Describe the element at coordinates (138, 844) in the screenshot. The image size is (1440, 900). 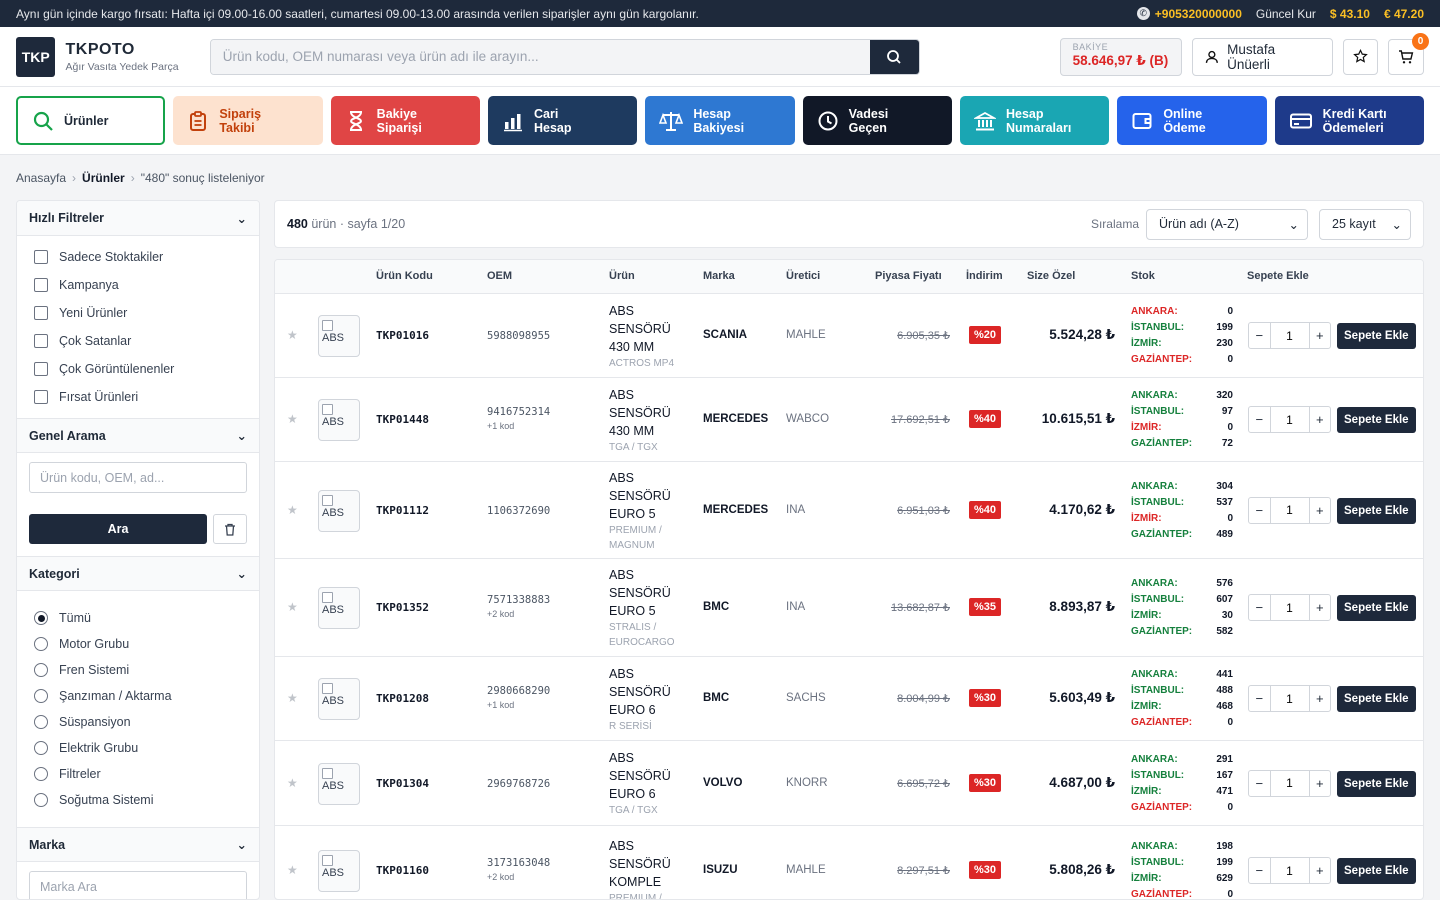
I see `brand-header: Marka ⌄` at that location.